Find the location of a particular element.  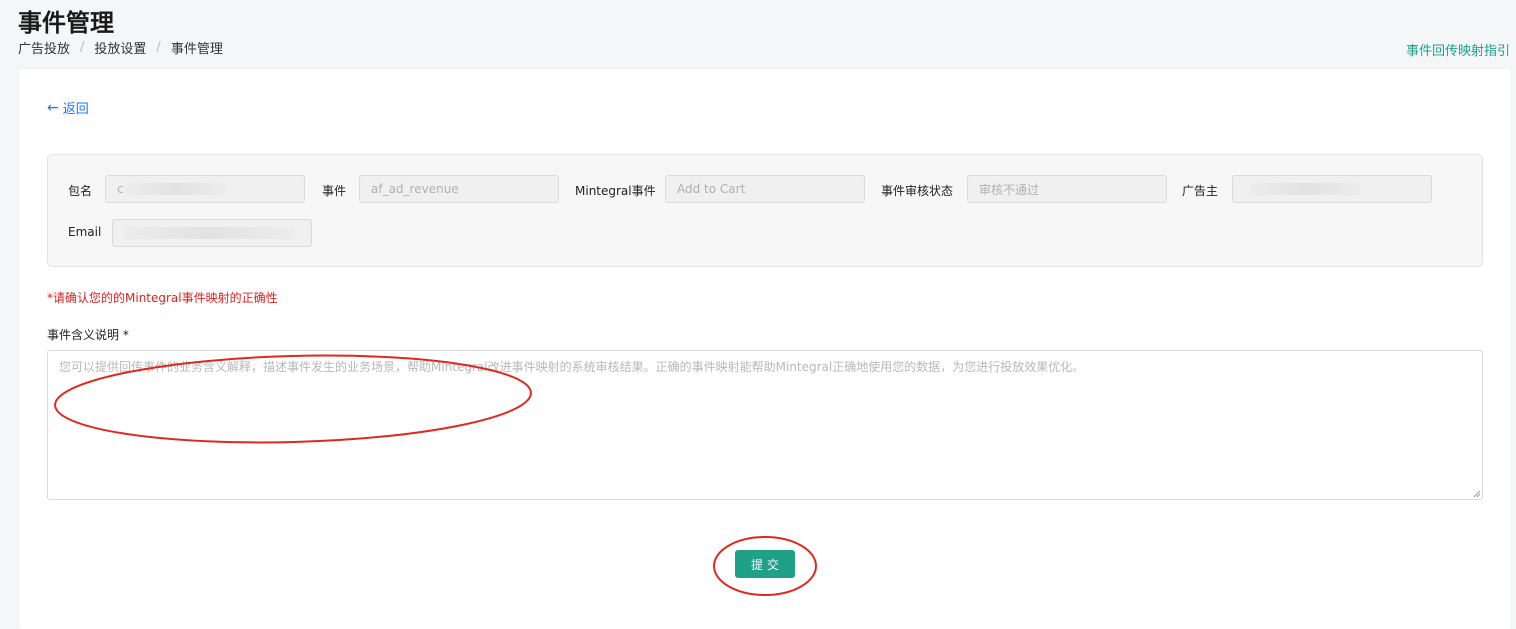

mintegral-event-field: Mintegral事件 is located at coordinates (615, 190).